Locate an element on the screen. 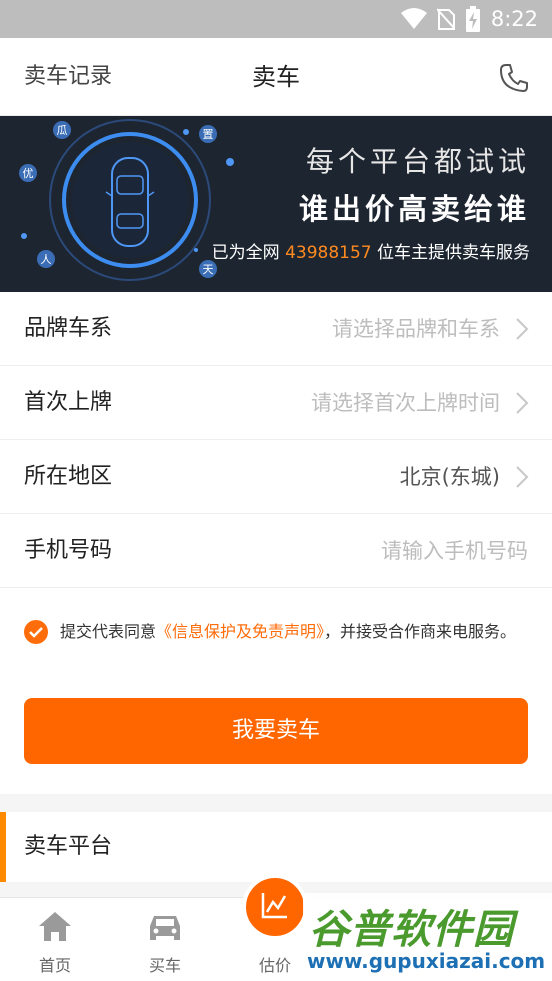 The image size is (552, 981). status-time: 8:22 is located at coordinates (514, 19).